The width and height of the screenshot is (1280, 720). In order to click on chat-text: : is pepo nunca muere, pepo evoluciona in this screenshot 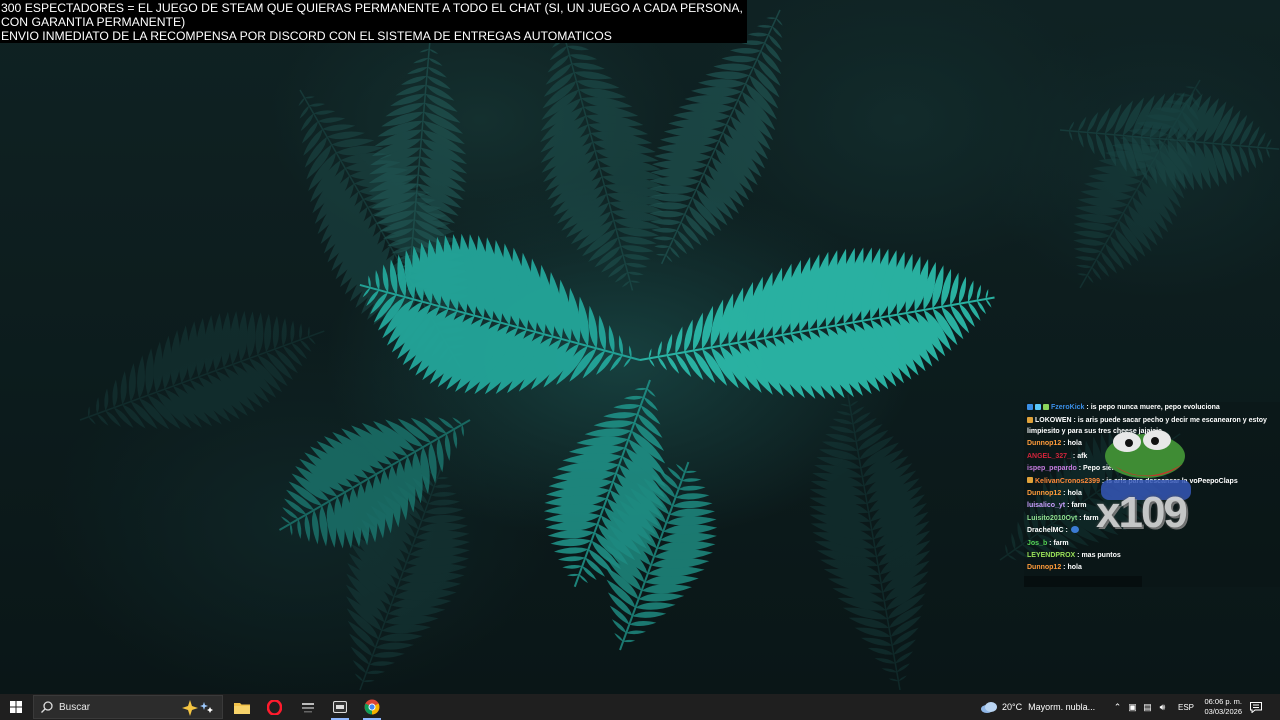, I will do `click(1152, 407)`.